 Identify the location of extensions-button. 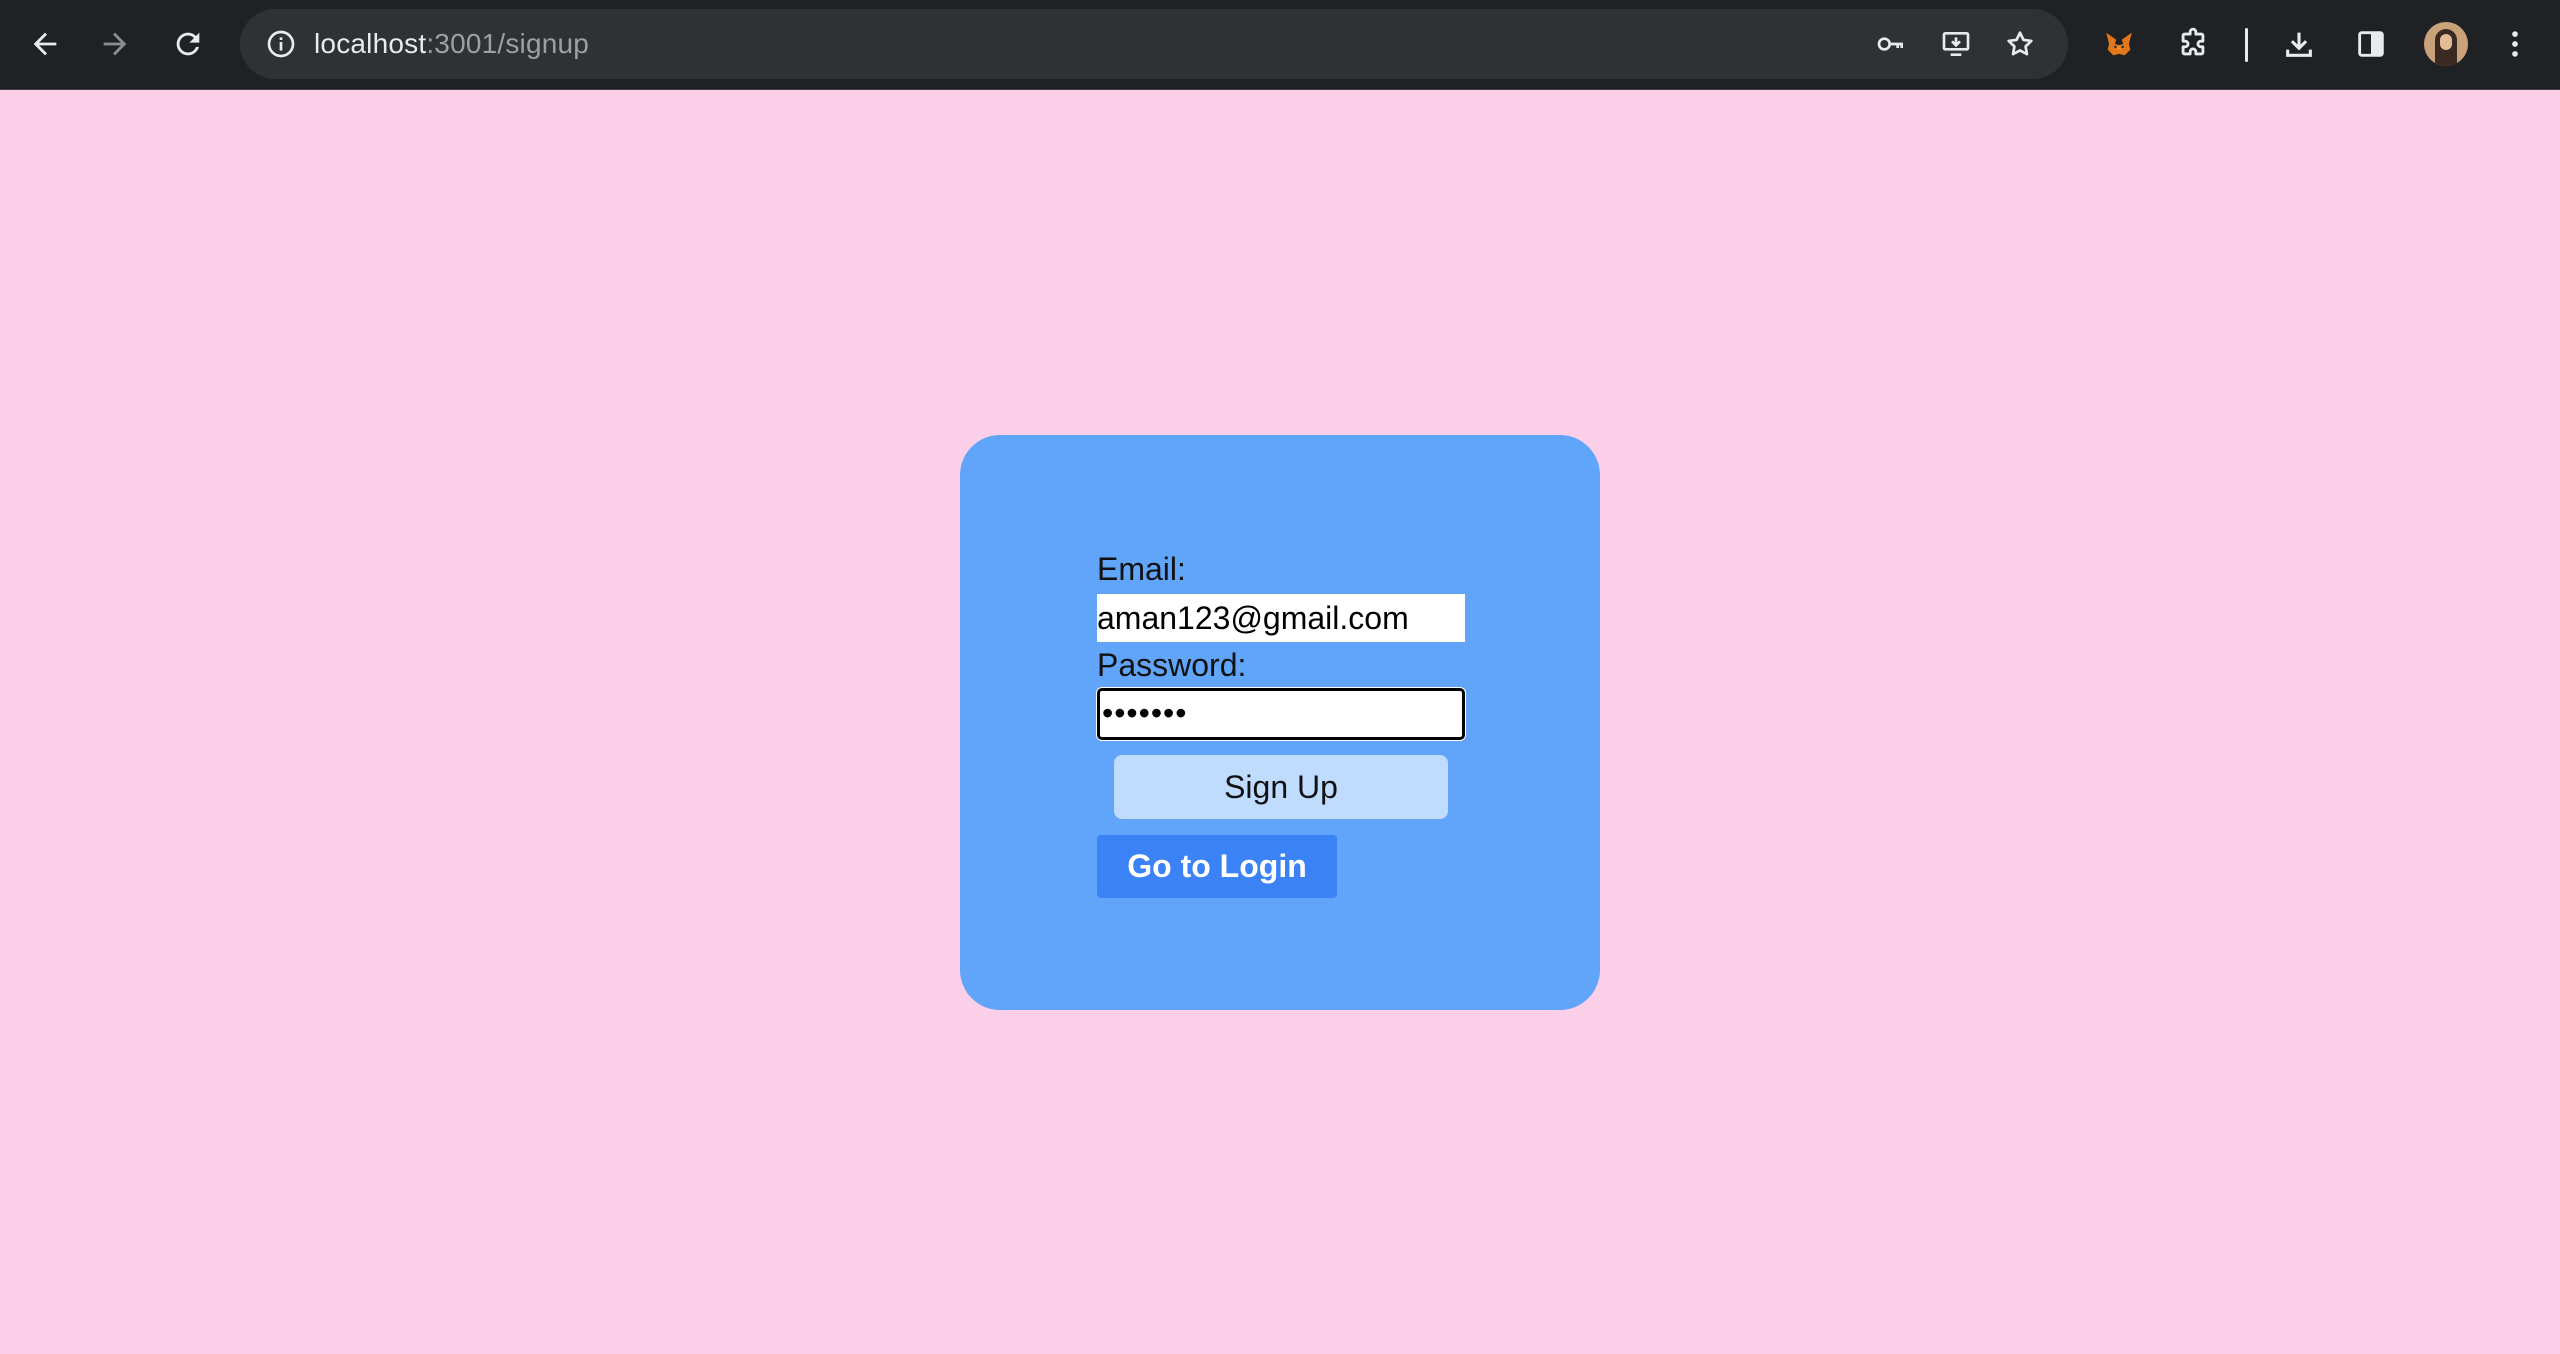
(2193, 44).